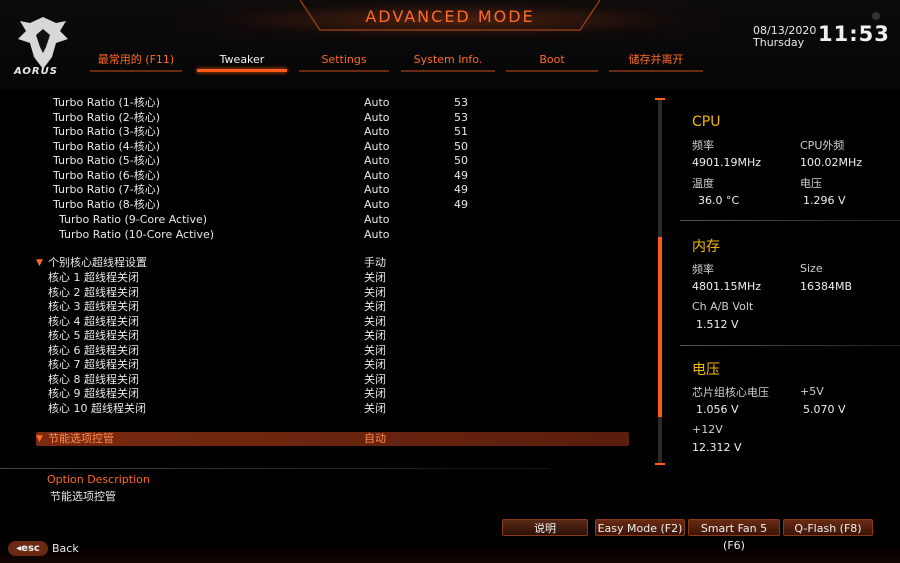 The height and width of the screenshot is (563, 900). Describe the element at coordinates (826, 286) in the screenshot. I see `mem-size-value: 16384MB` at that location.